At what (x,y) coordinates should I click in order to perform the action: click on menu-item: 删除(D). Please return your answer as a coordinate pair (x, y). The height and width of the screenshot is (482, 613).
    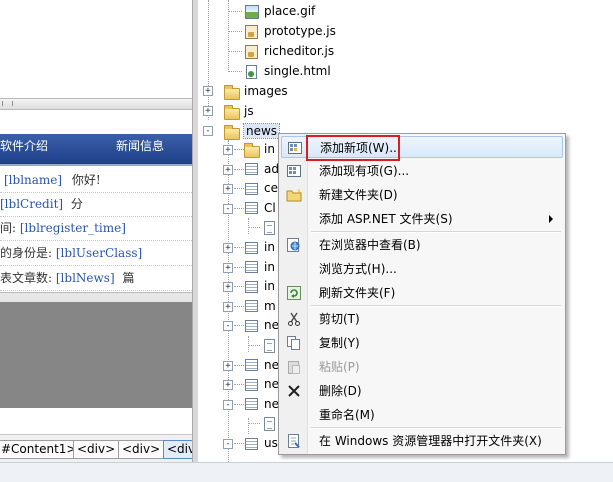
    Looking at the image, I should click on (422, 391).